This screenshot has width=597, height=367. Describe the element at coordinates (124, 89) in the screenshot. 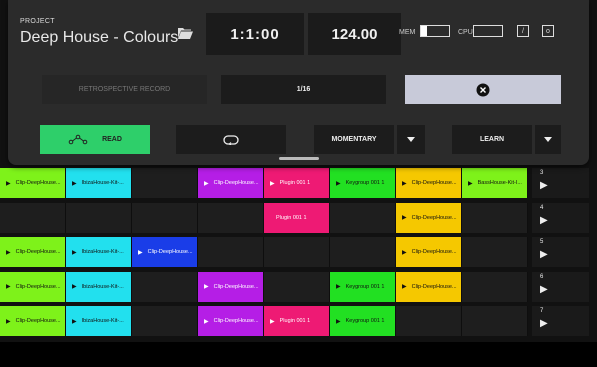

I see `retrospective-record-button: RETROSPECTIVE RECORD` at that location.